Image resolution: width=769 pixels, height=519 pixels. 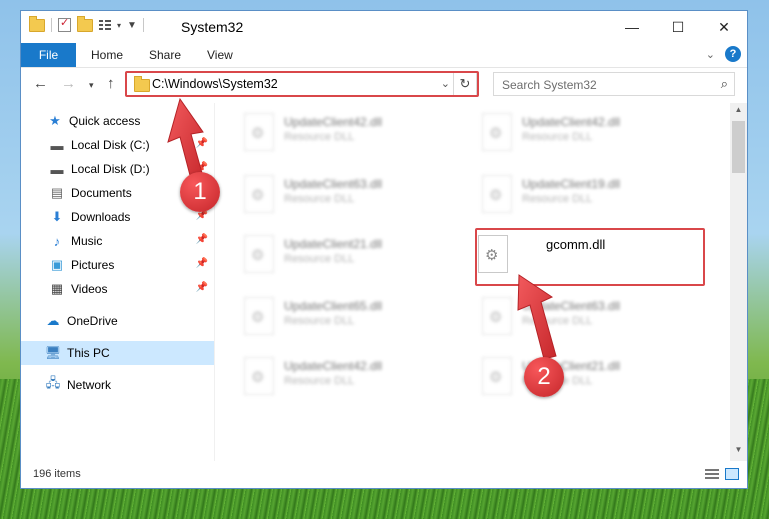 What do you see at coordinates (733, 54) in the screenshot?
I see `help-icon: ?` at bounding box center [733, 54].